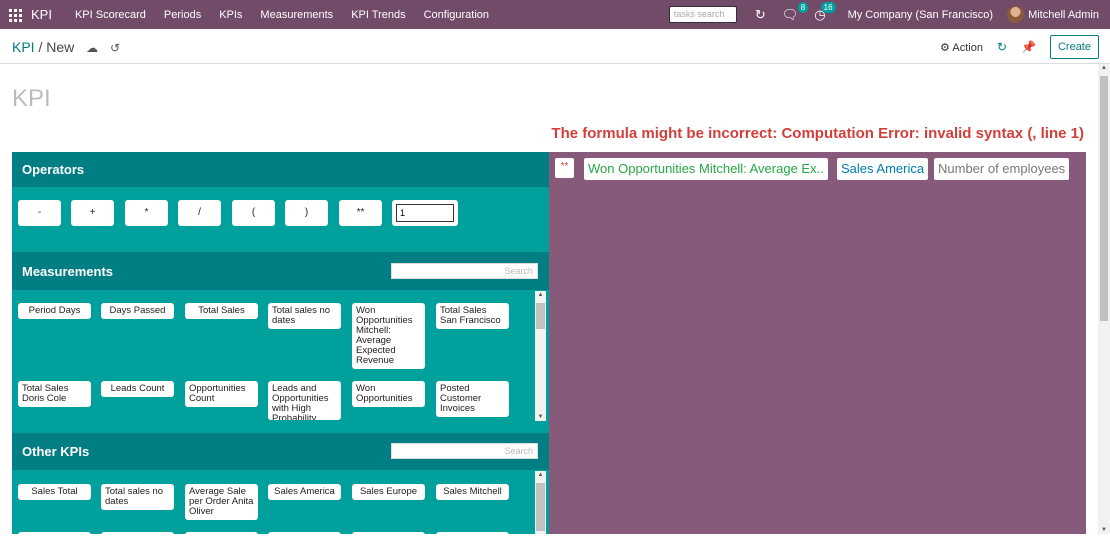 The height and width of the screenshot is (540, 1110). I want to click on app-brand: KPI, so click(41, 14).